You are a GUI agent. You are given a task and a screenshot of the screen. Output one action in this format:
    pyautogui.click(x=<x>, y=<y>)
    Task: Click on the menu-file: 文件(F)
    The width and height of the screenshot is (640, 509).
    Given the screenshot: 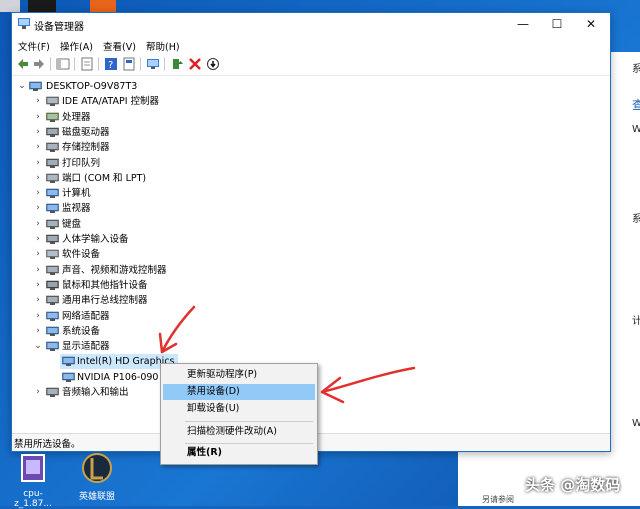 What is the action you would take?
    pyautogui.click(x=34, y=46)
    